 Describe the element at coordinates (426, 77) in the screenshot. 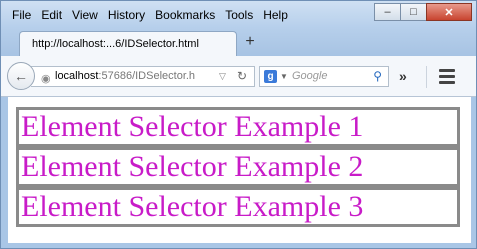

I see `toolbar-divider` at that location.